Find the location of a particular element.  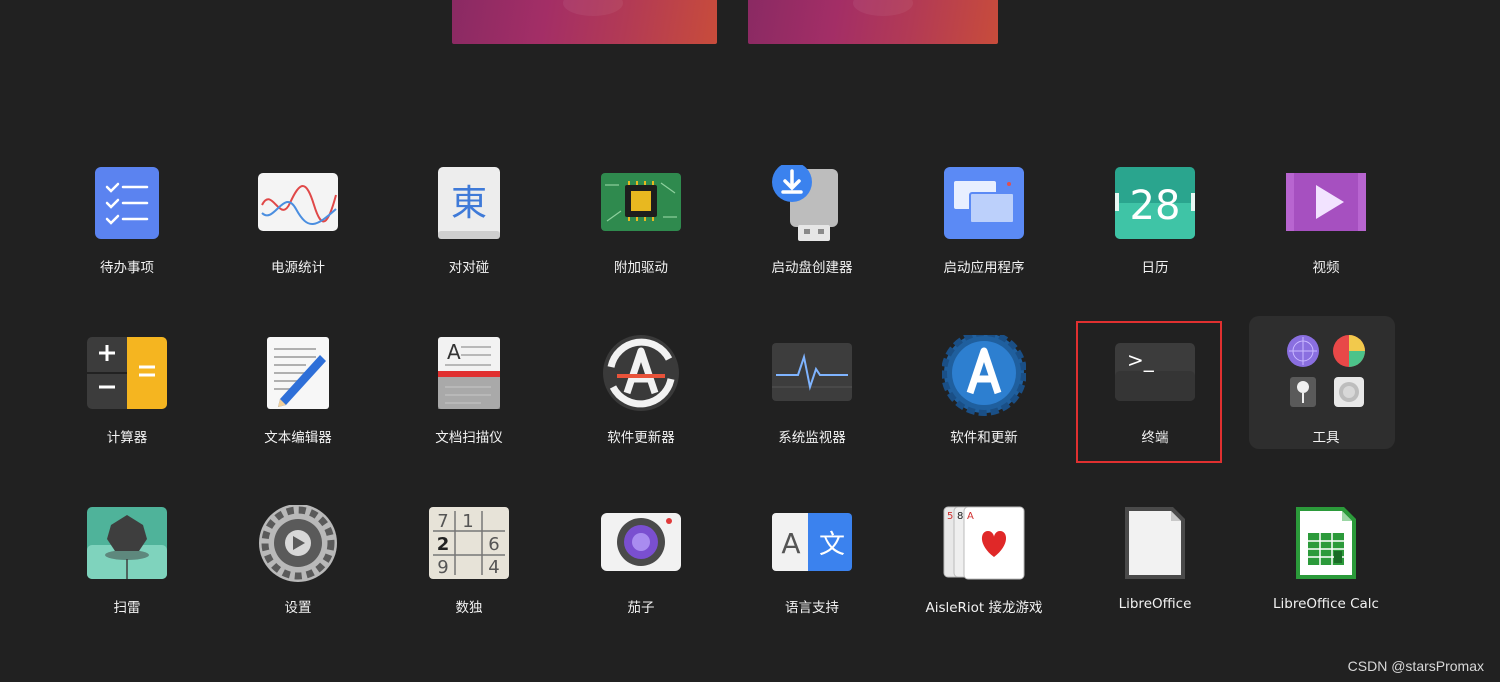

app-sudoku: 7 1 2 6 9 4 数独 is located at coordinates (469, 575).